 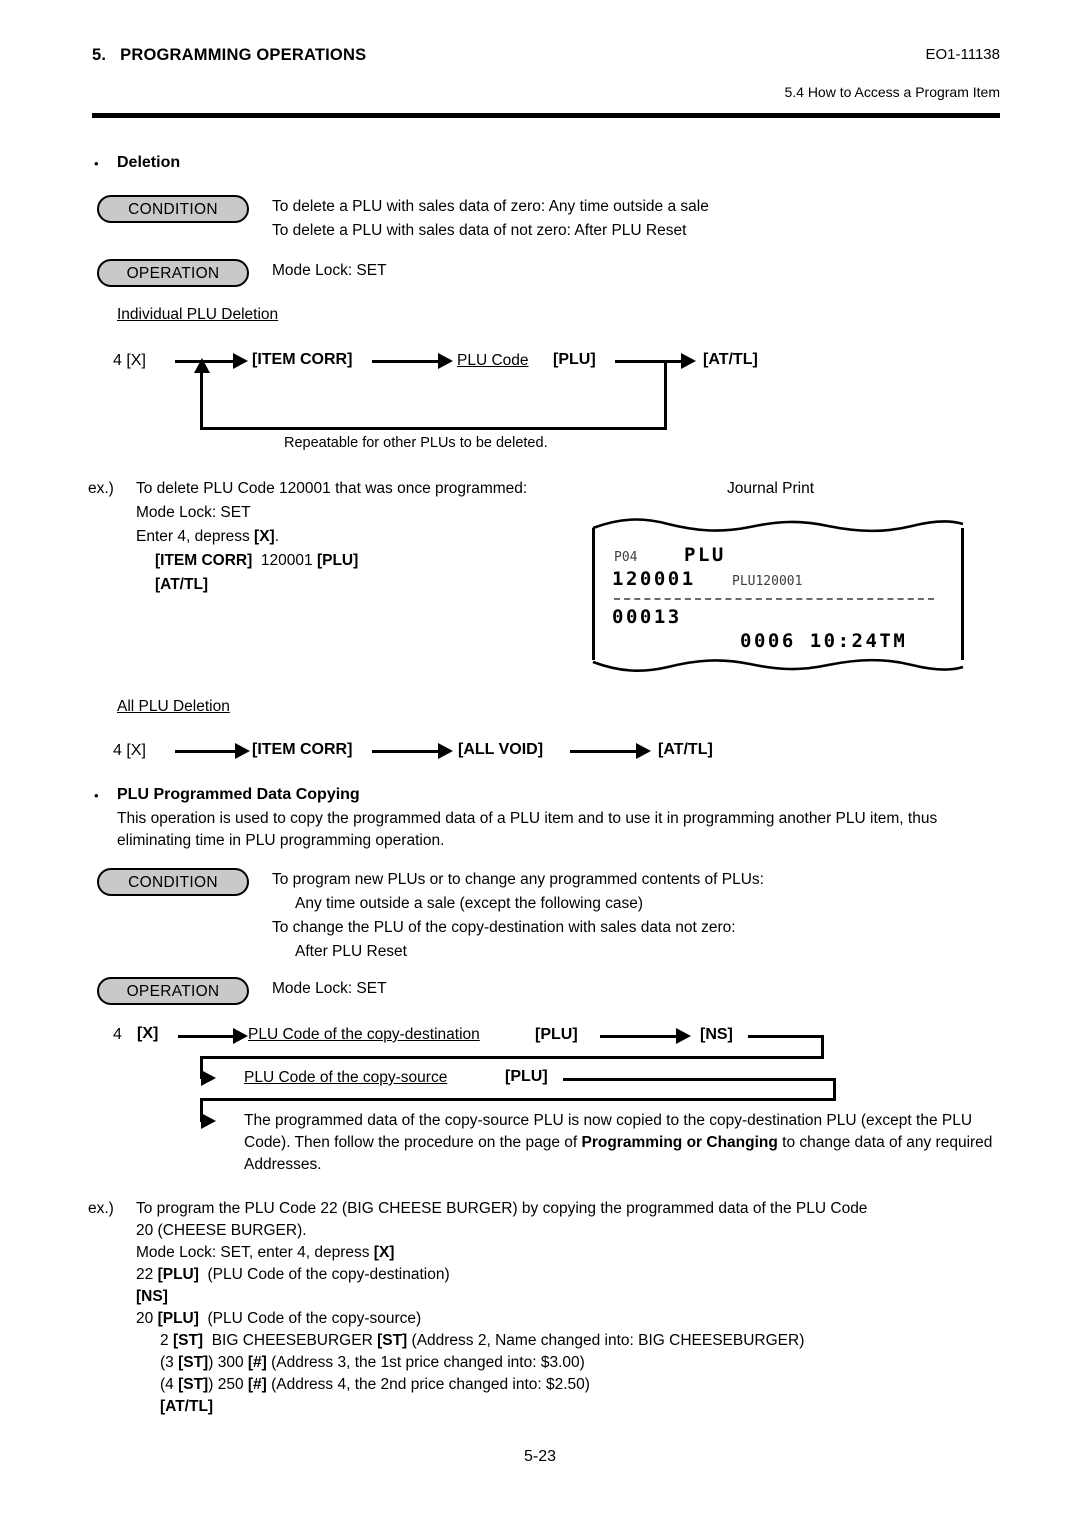 I want to click on example2-line-10: [AT/TL], so click(x=187, y=1406).